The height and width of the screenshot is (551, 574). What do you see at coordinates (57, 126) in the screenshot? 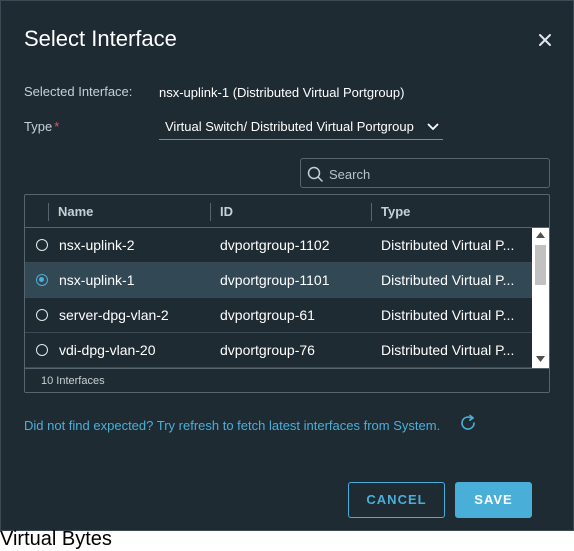
I see `required-mark: *` at bounding box center [57, 126].